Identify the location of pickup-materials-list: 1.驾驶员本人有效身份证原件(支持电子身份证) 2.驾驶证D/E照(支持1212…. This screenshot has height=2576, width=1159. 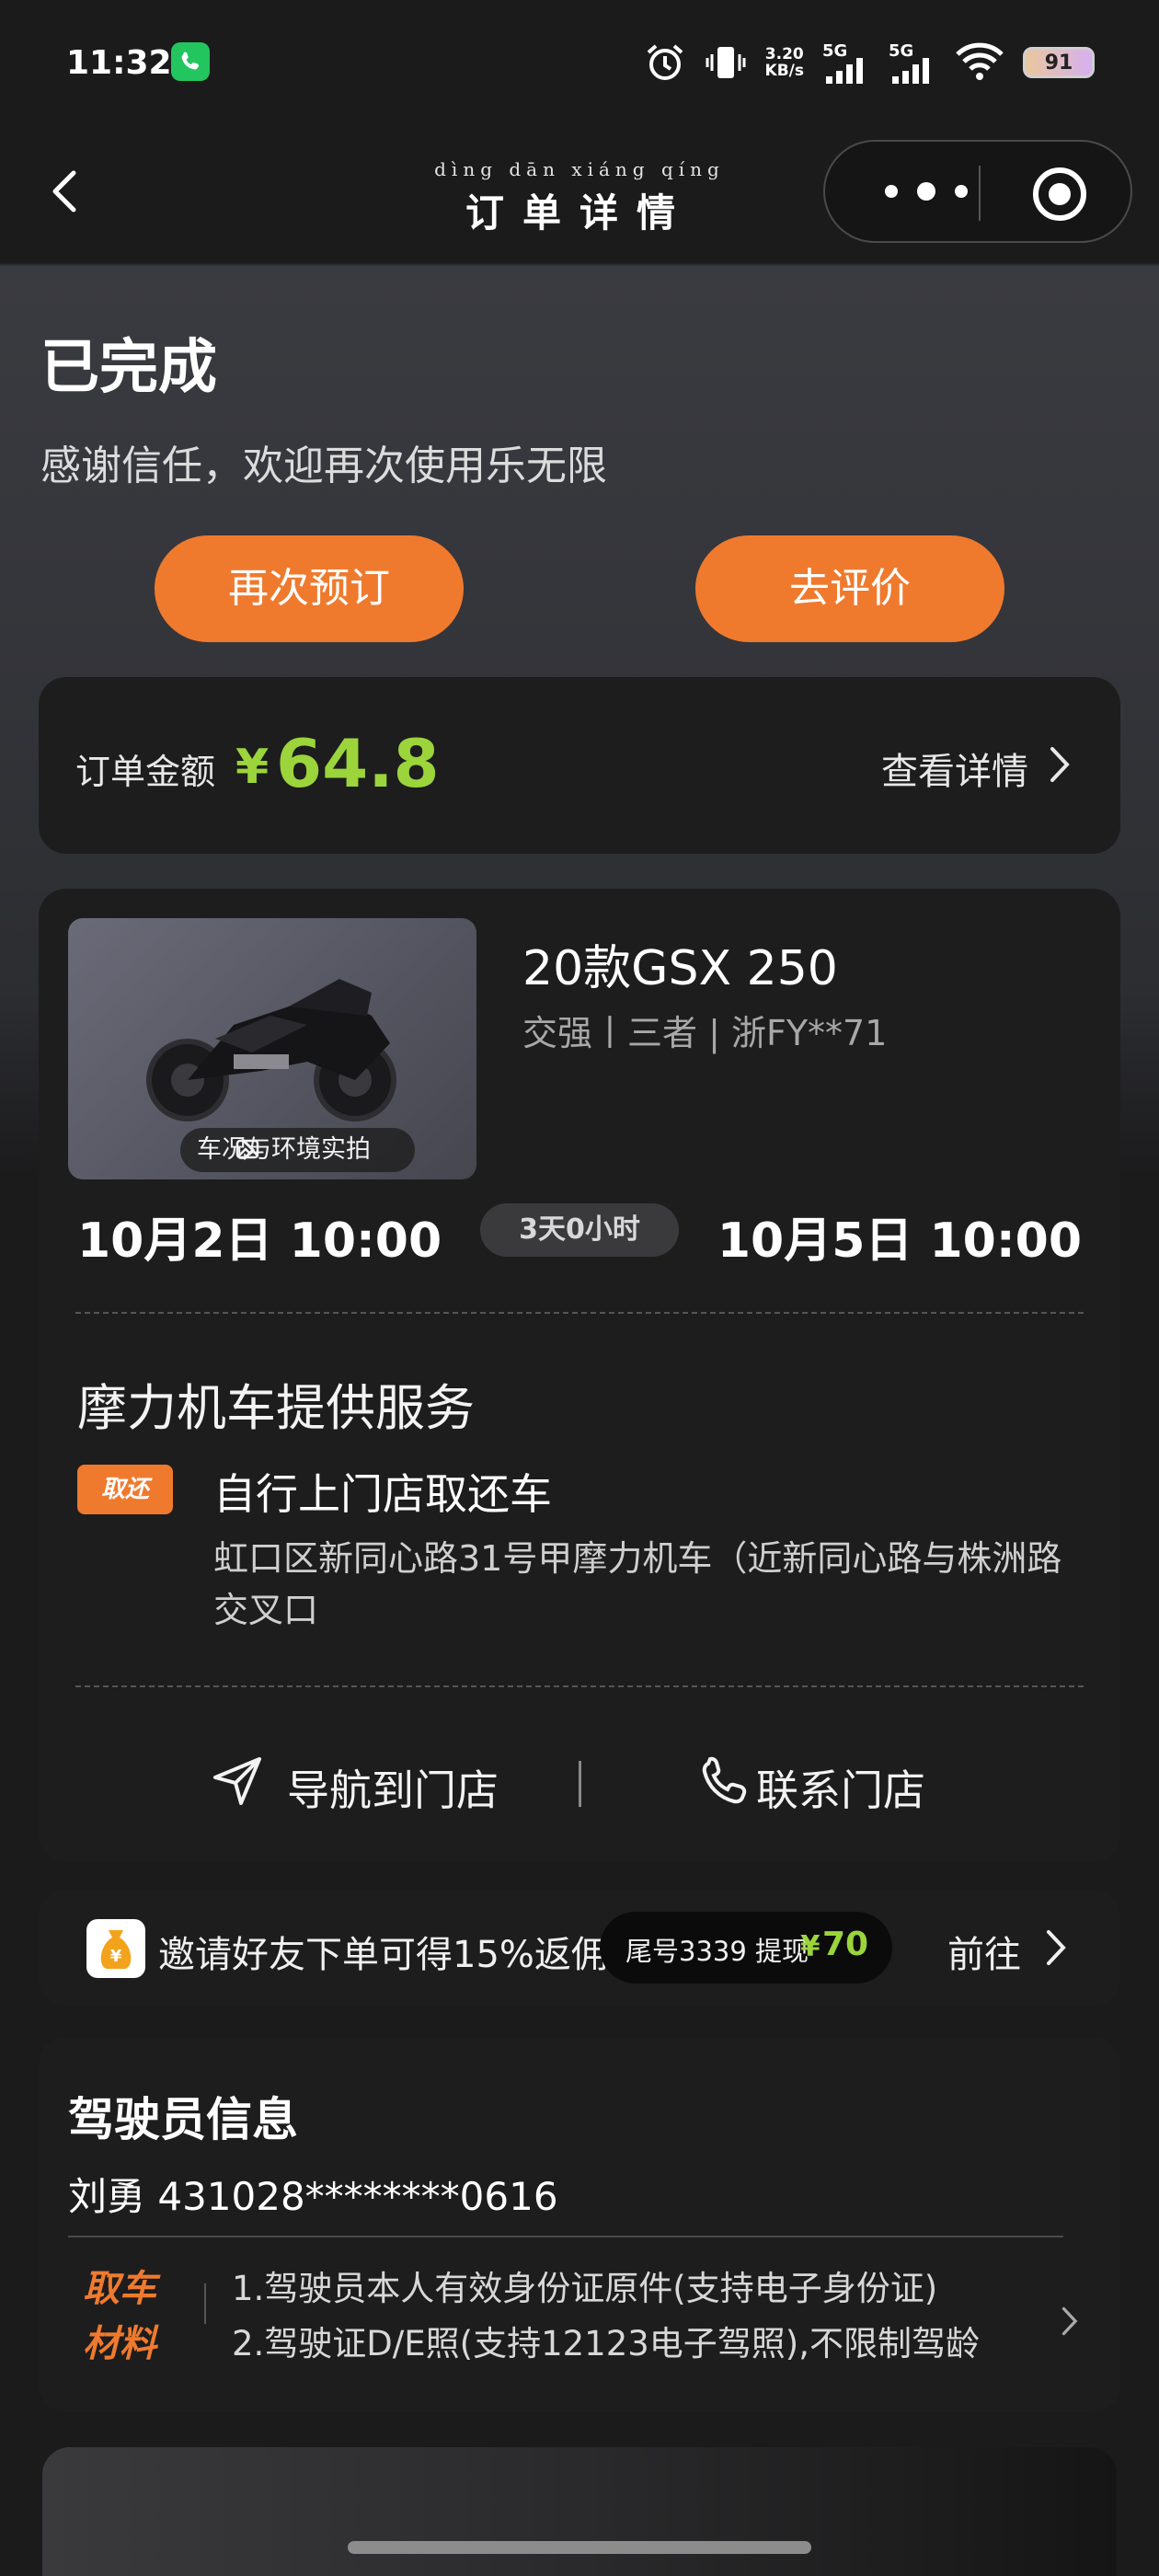
(606, 2316).